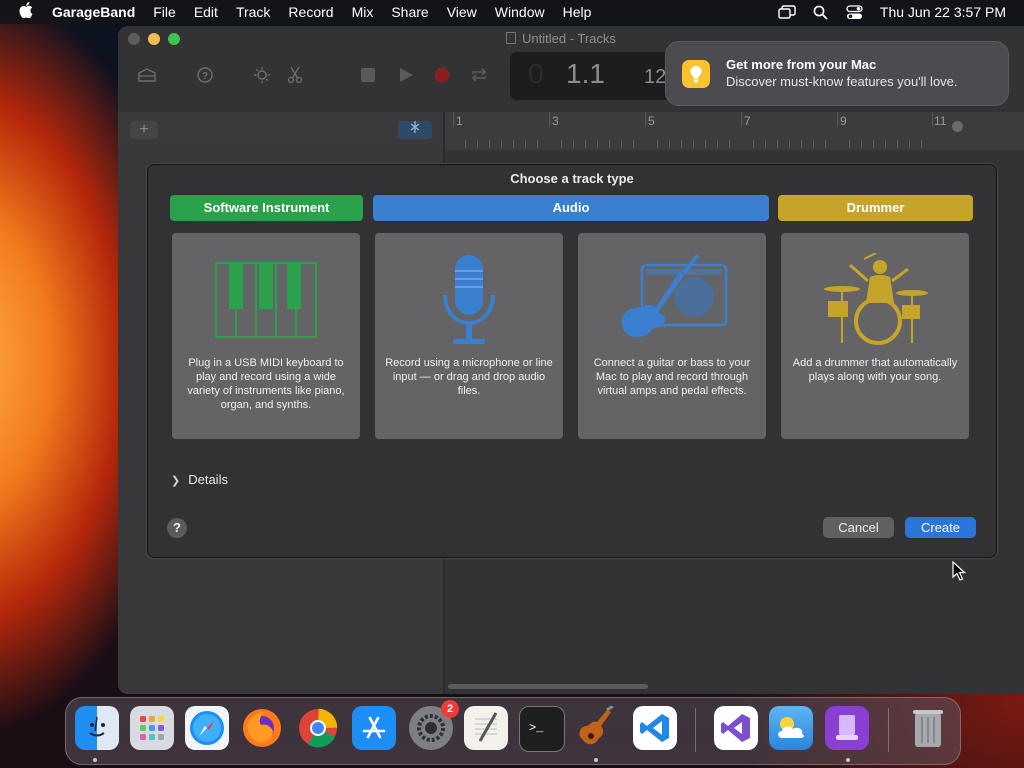 This screenshot has height=768, width=1024. I want to click on lcd-tempo: 12, so click(655, 77).